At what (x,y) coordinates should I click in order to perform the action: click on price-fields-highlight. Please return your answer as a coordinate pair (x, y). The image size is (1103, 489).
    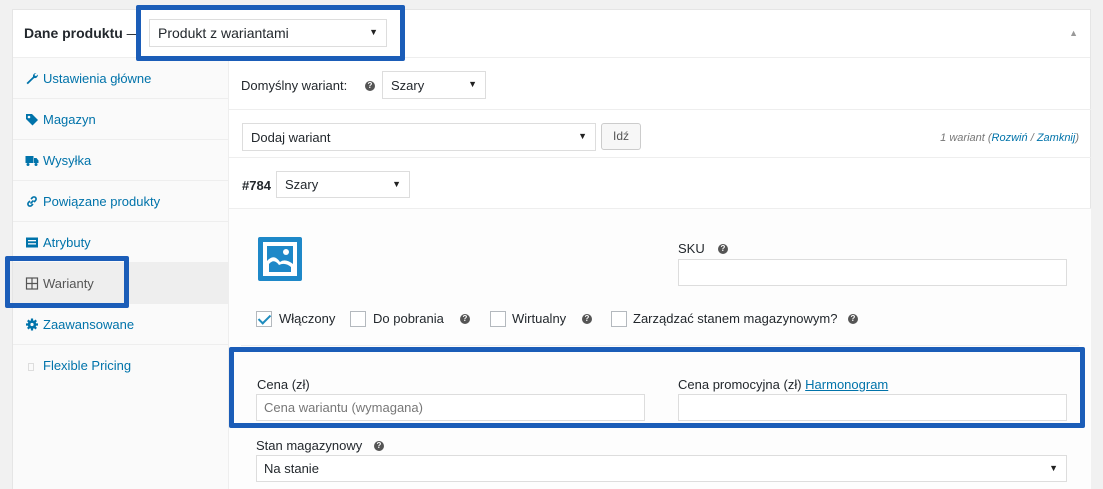
    Looking at the image, I should click on (657, 387).